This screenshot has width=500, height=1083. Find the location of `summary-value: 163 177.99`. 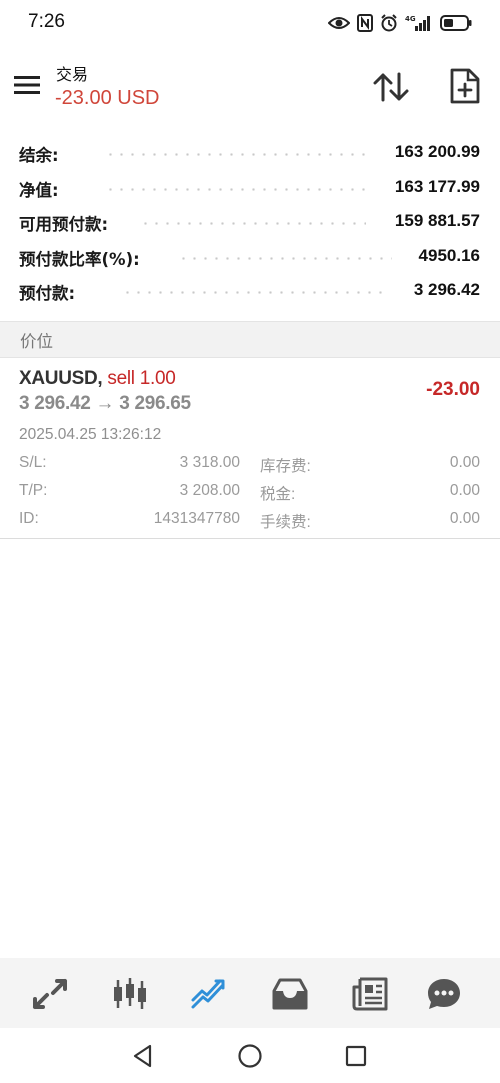

summary-value: 163 177.99 is located at coordinates (437, 186).